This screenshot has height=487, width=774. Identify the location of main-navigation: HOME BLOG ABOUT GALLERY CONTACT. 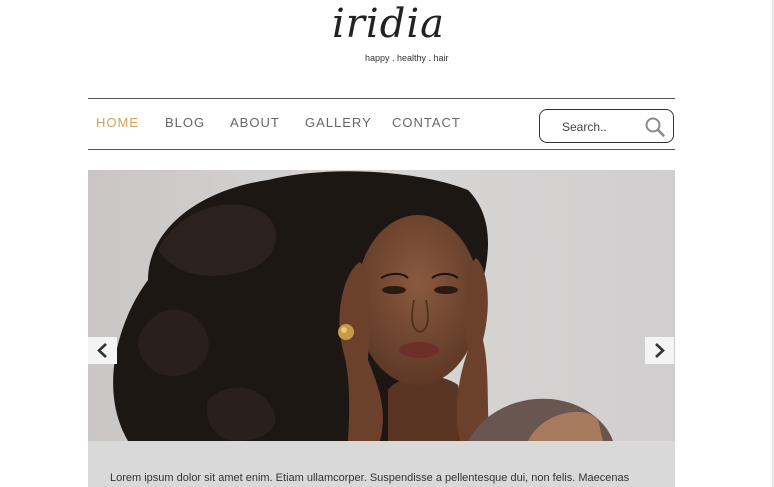
(381, 124).